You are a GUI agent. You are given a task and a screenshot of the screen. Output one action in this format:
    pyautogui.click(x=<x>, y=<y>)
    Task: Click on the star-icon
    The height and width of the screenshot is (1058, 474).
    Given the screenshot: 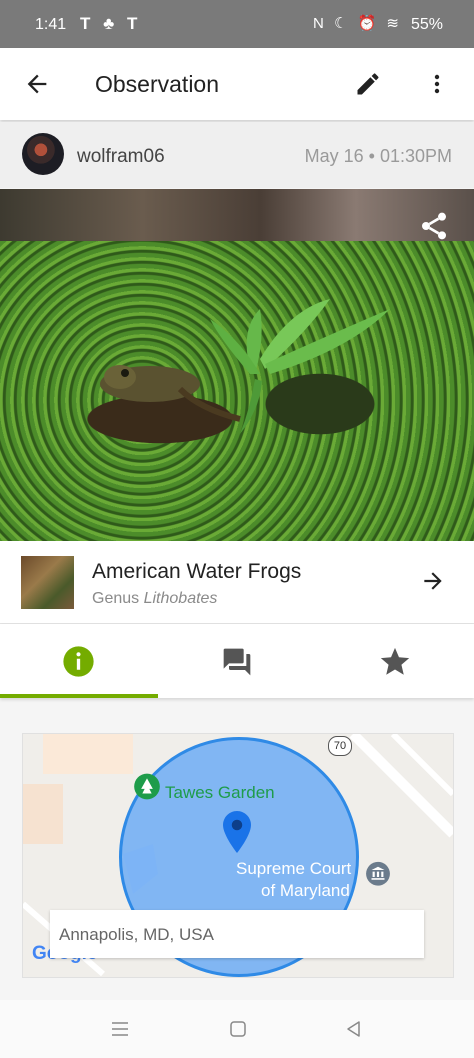 What is the action you would take?
    pyautogui.click(x=395, y=661)
    